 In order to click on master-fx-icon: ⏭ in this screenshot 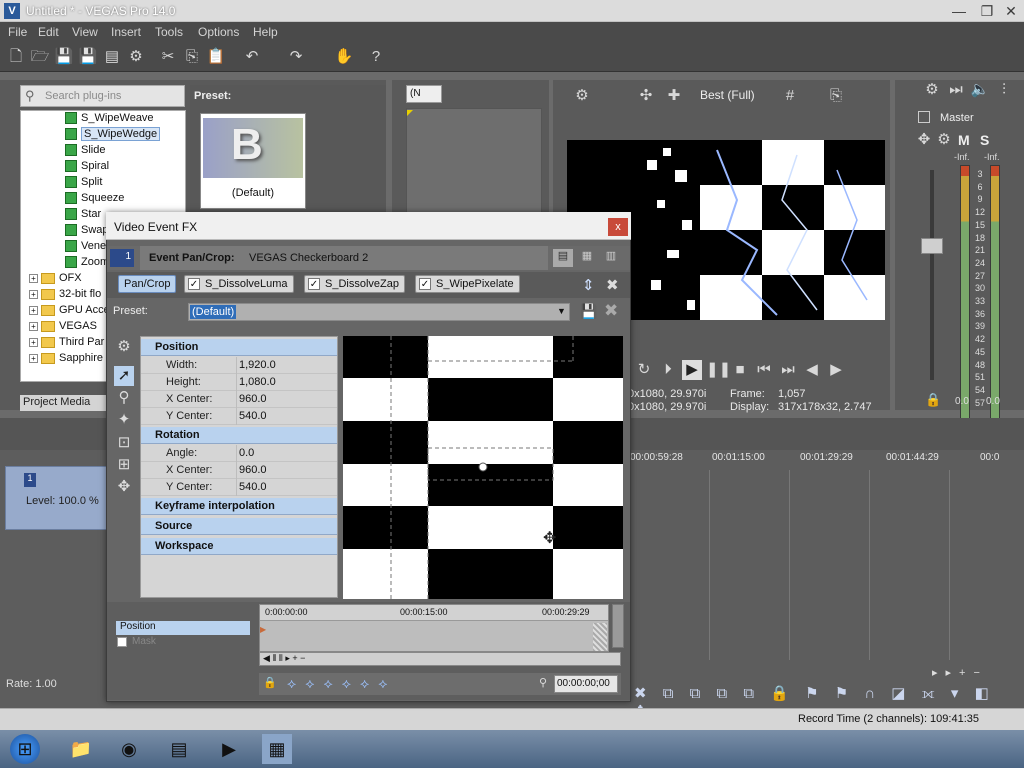, I will do `click(956, 90)`.